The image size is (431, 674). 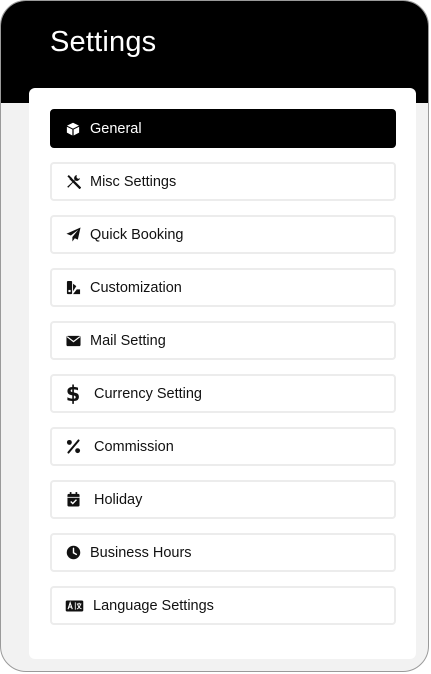 I want to click on menu-item-language-settings: Language Settings, so click(x=223, y=605).